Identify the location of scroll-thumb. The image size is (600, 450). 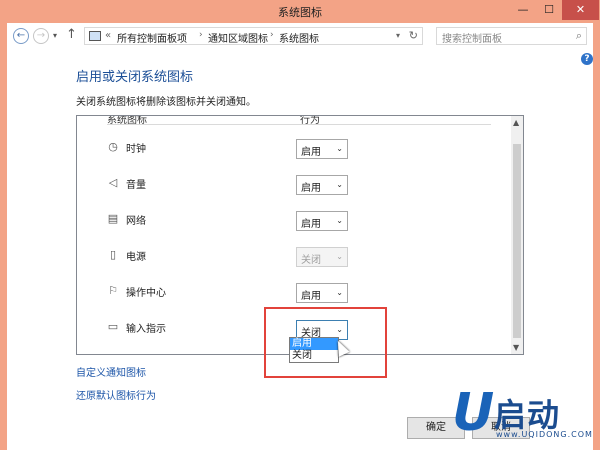
(517, 241).